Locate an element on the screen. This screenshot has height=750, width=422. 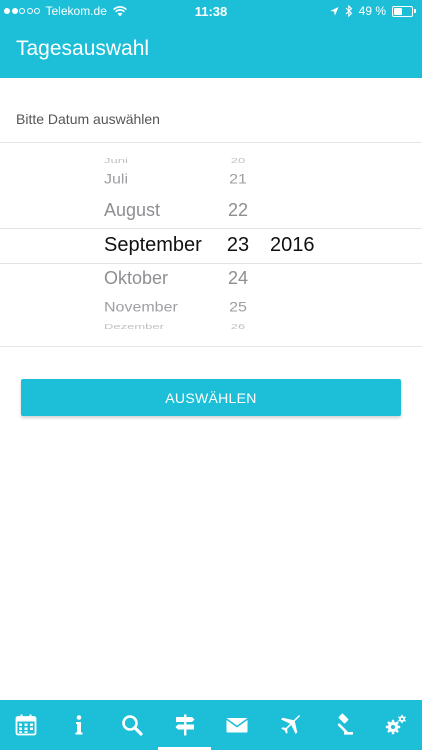
month-option: November is located at coordinates (161, 308).